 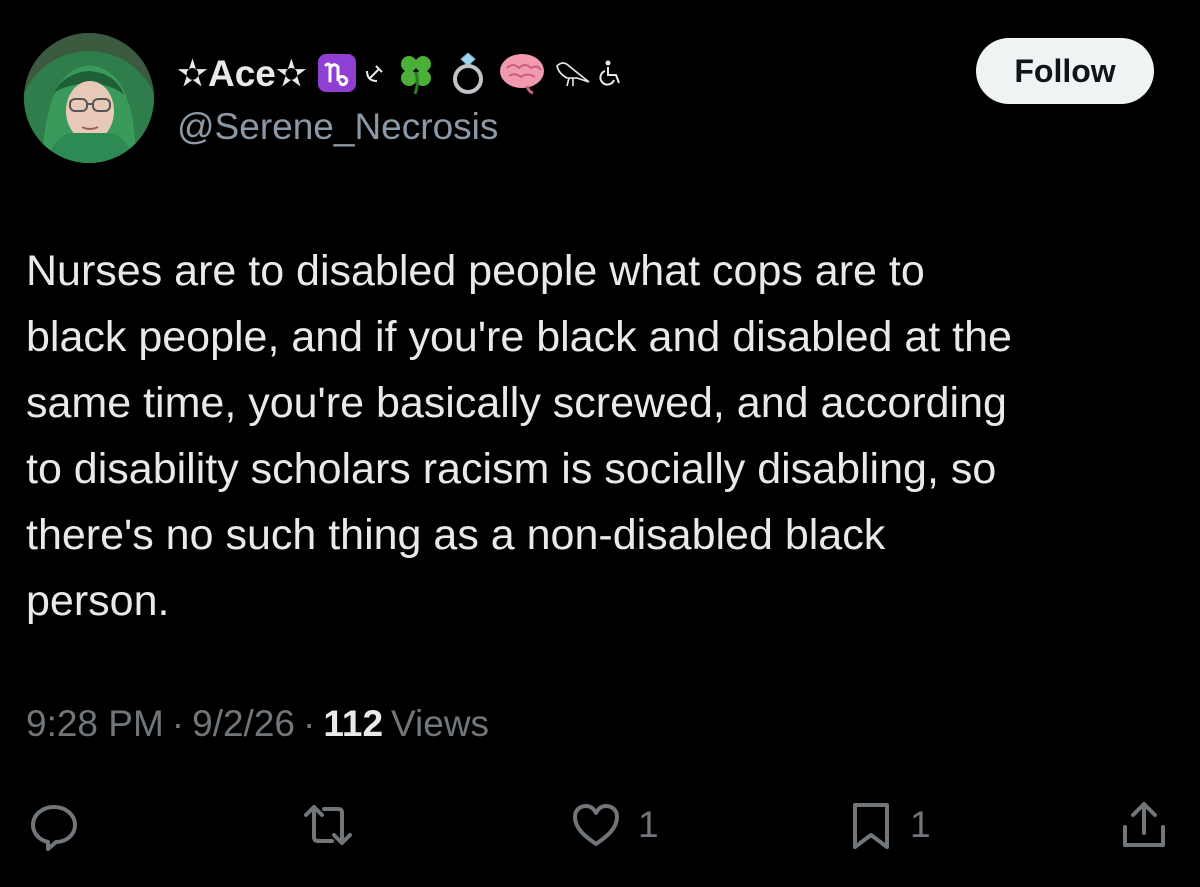 I want to click on four-leaf-clover-icon, so click(x=416, y=73).